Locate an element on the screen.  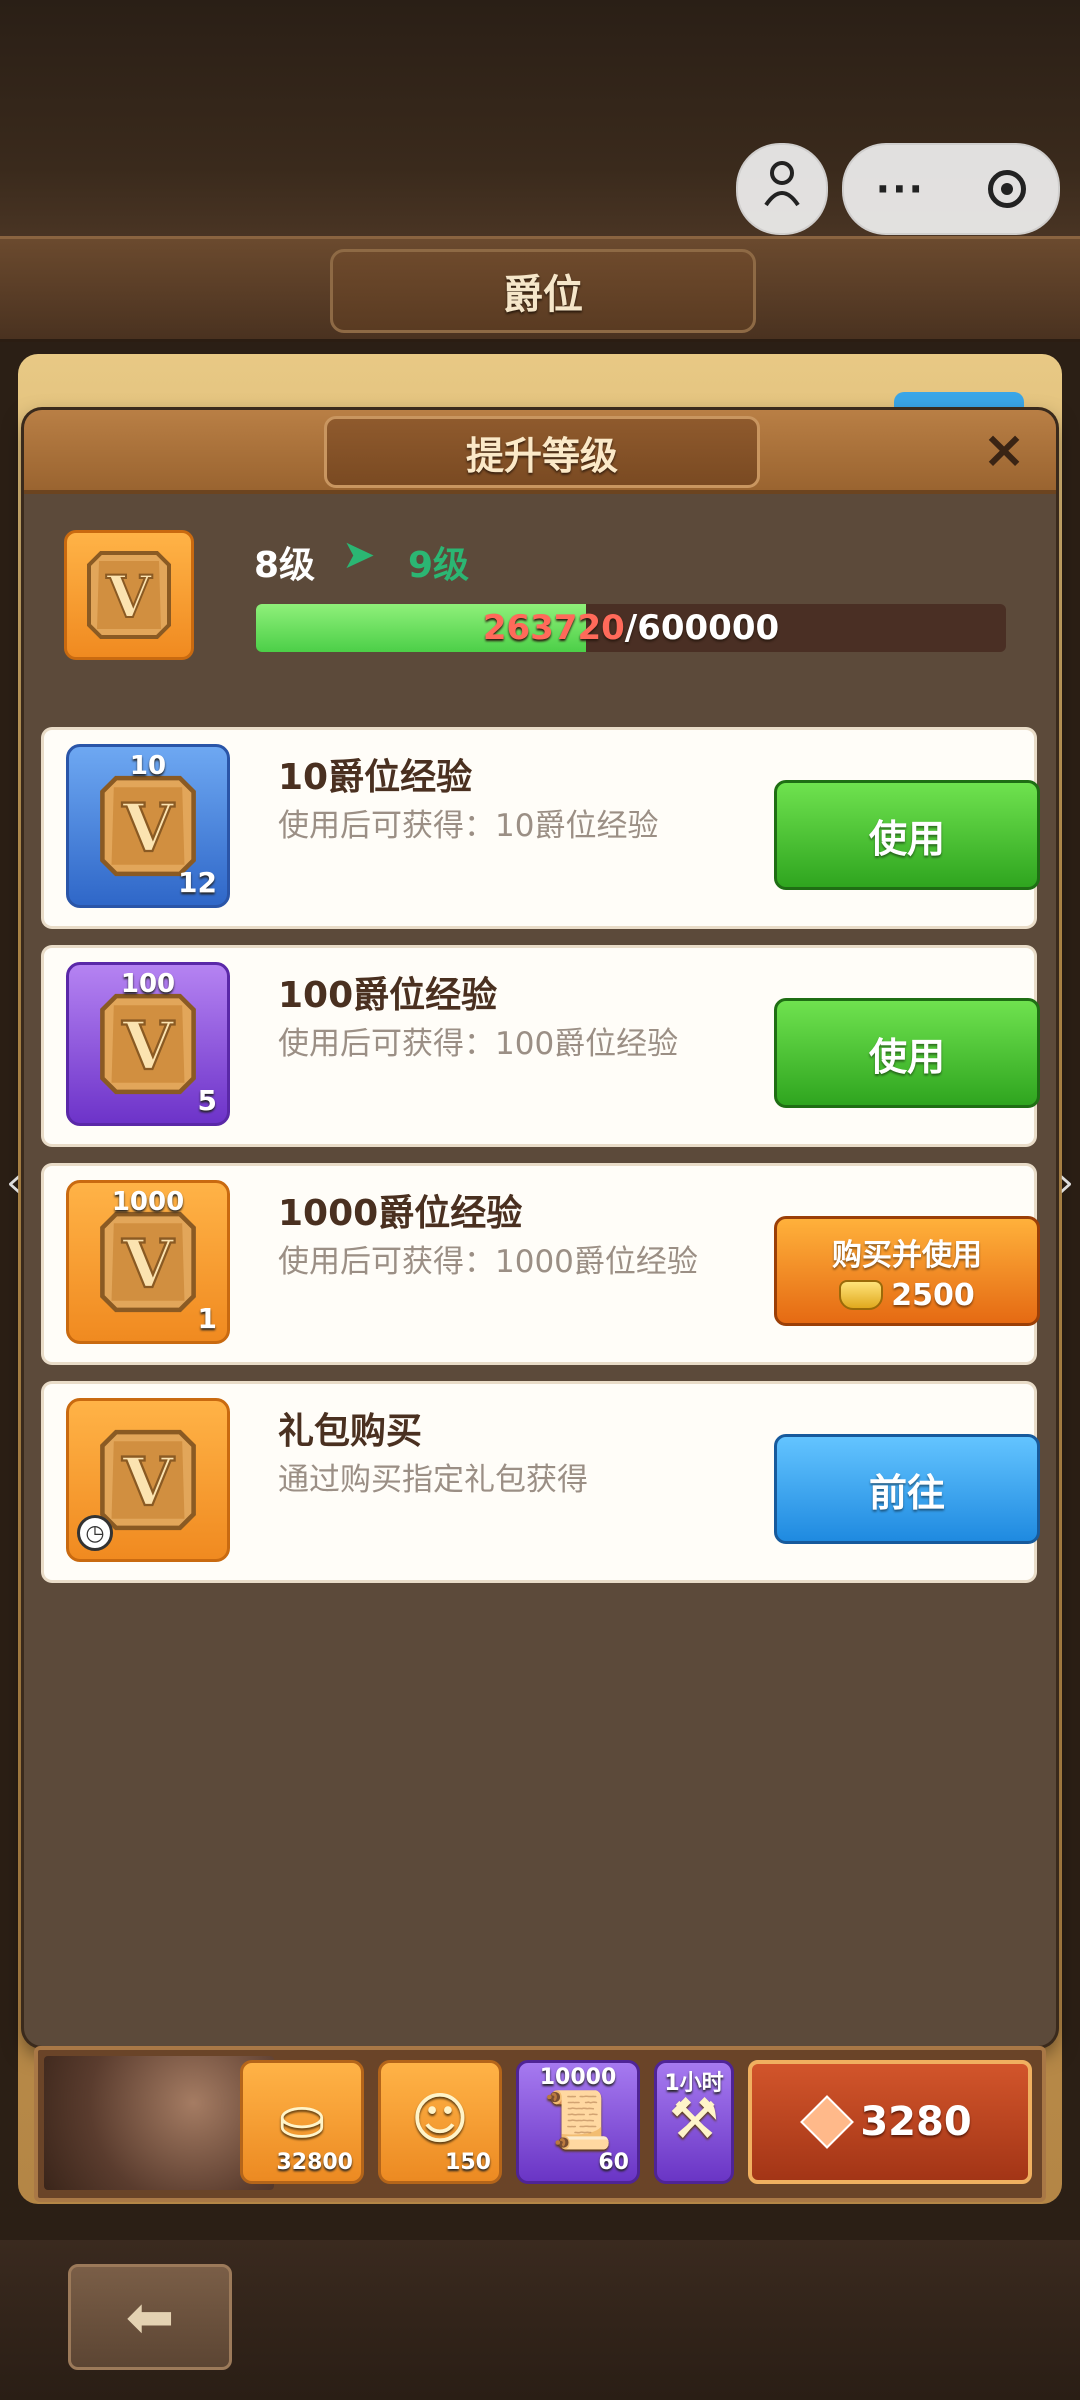
rank-token-icon: V is located at coordinates (129, 595).